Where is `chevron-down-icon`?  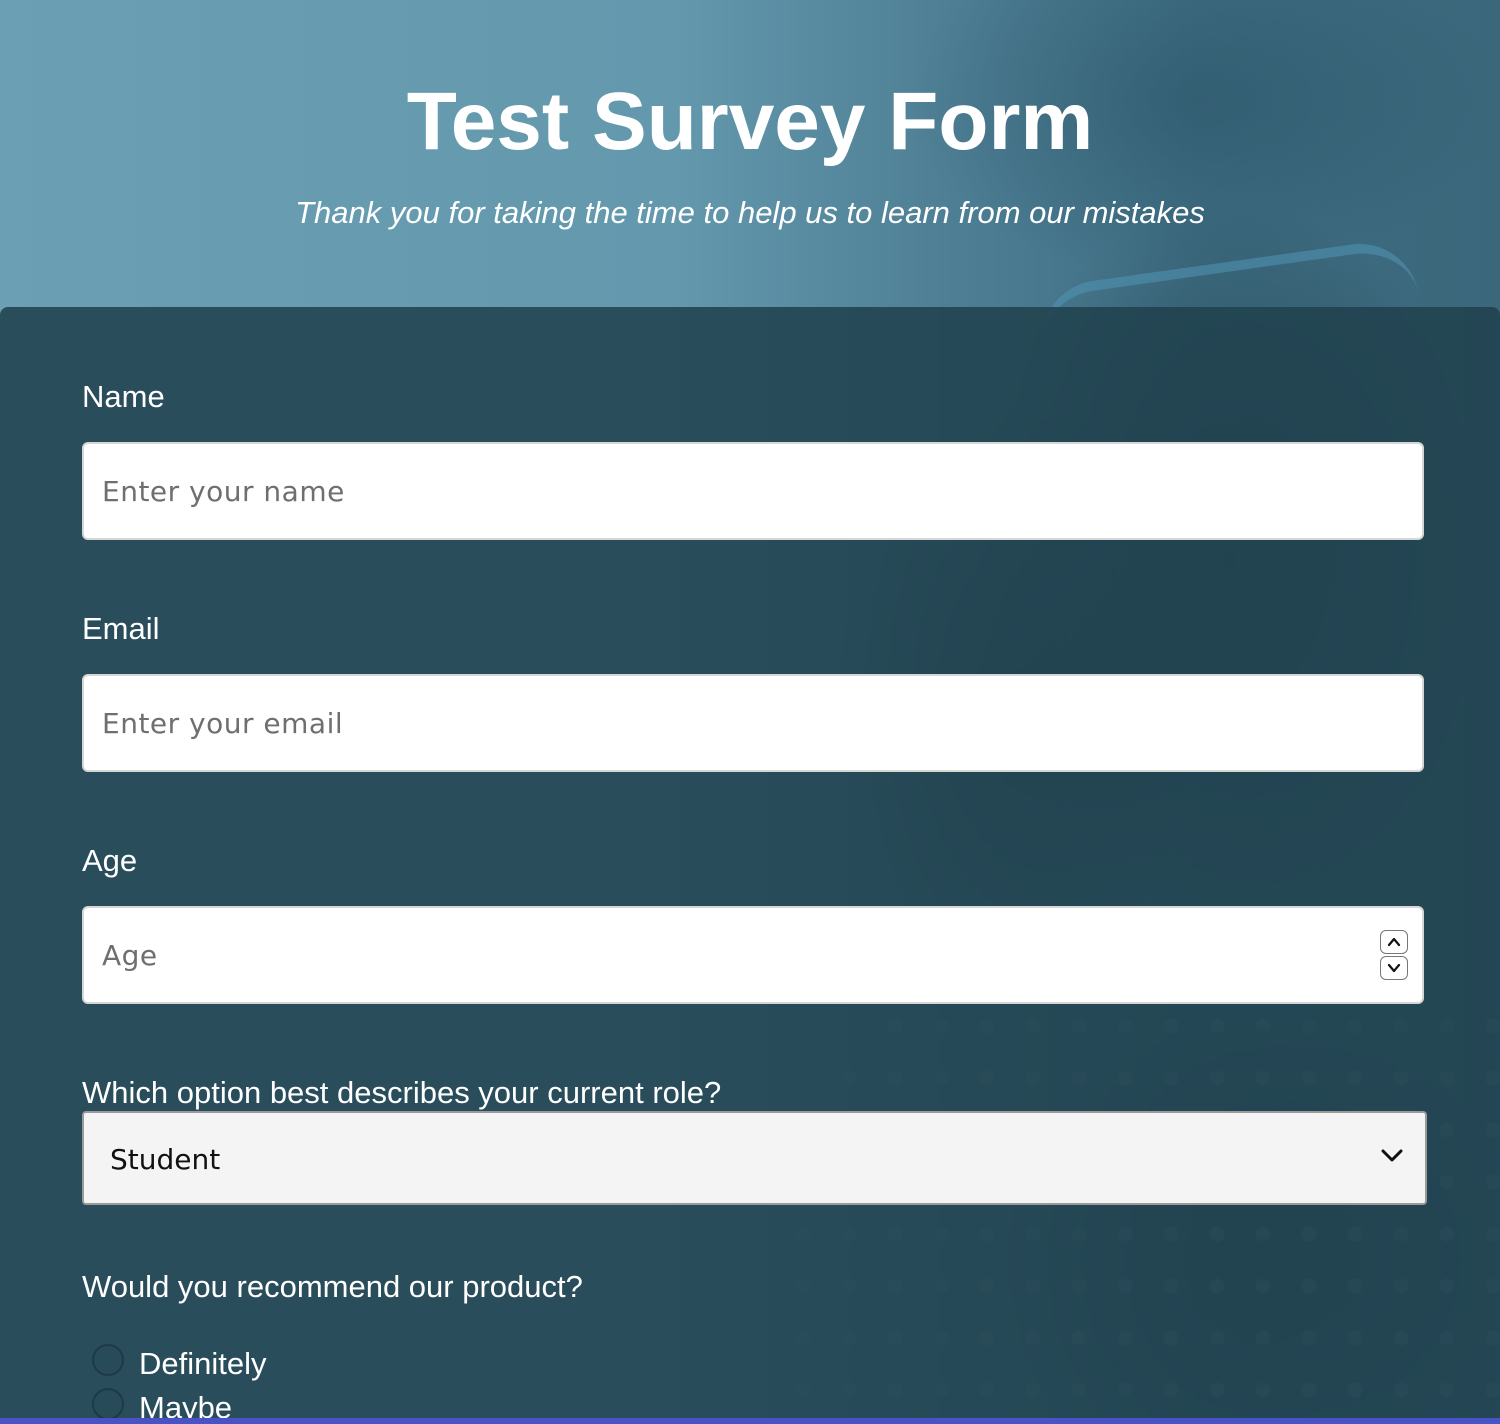 chevron-down-icon is located at coordinates (1392, 1158).